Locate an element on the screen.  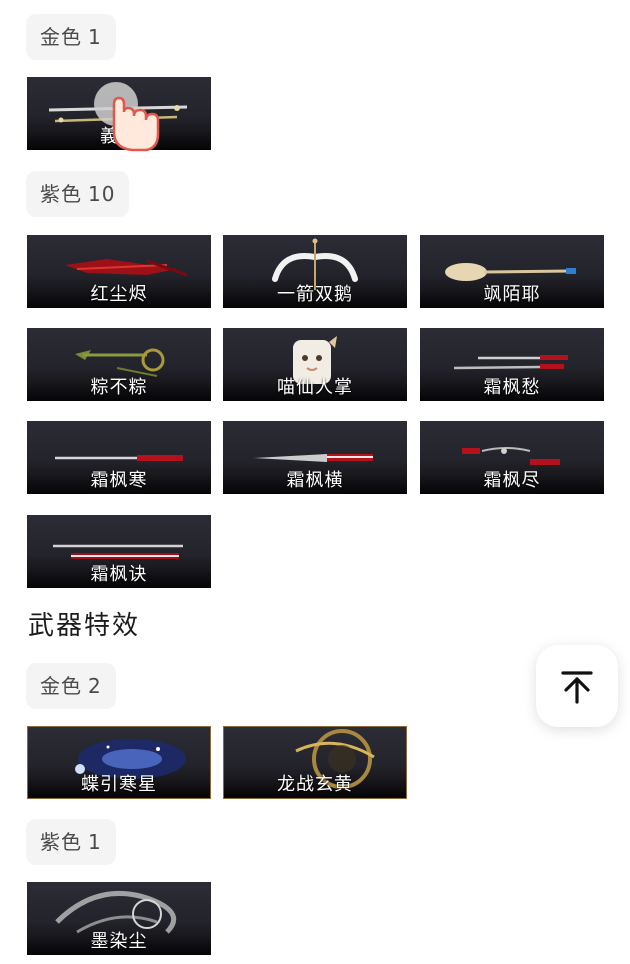
filter-chip-gold-effects: 金色 2 is located at coordinates (71, 686).